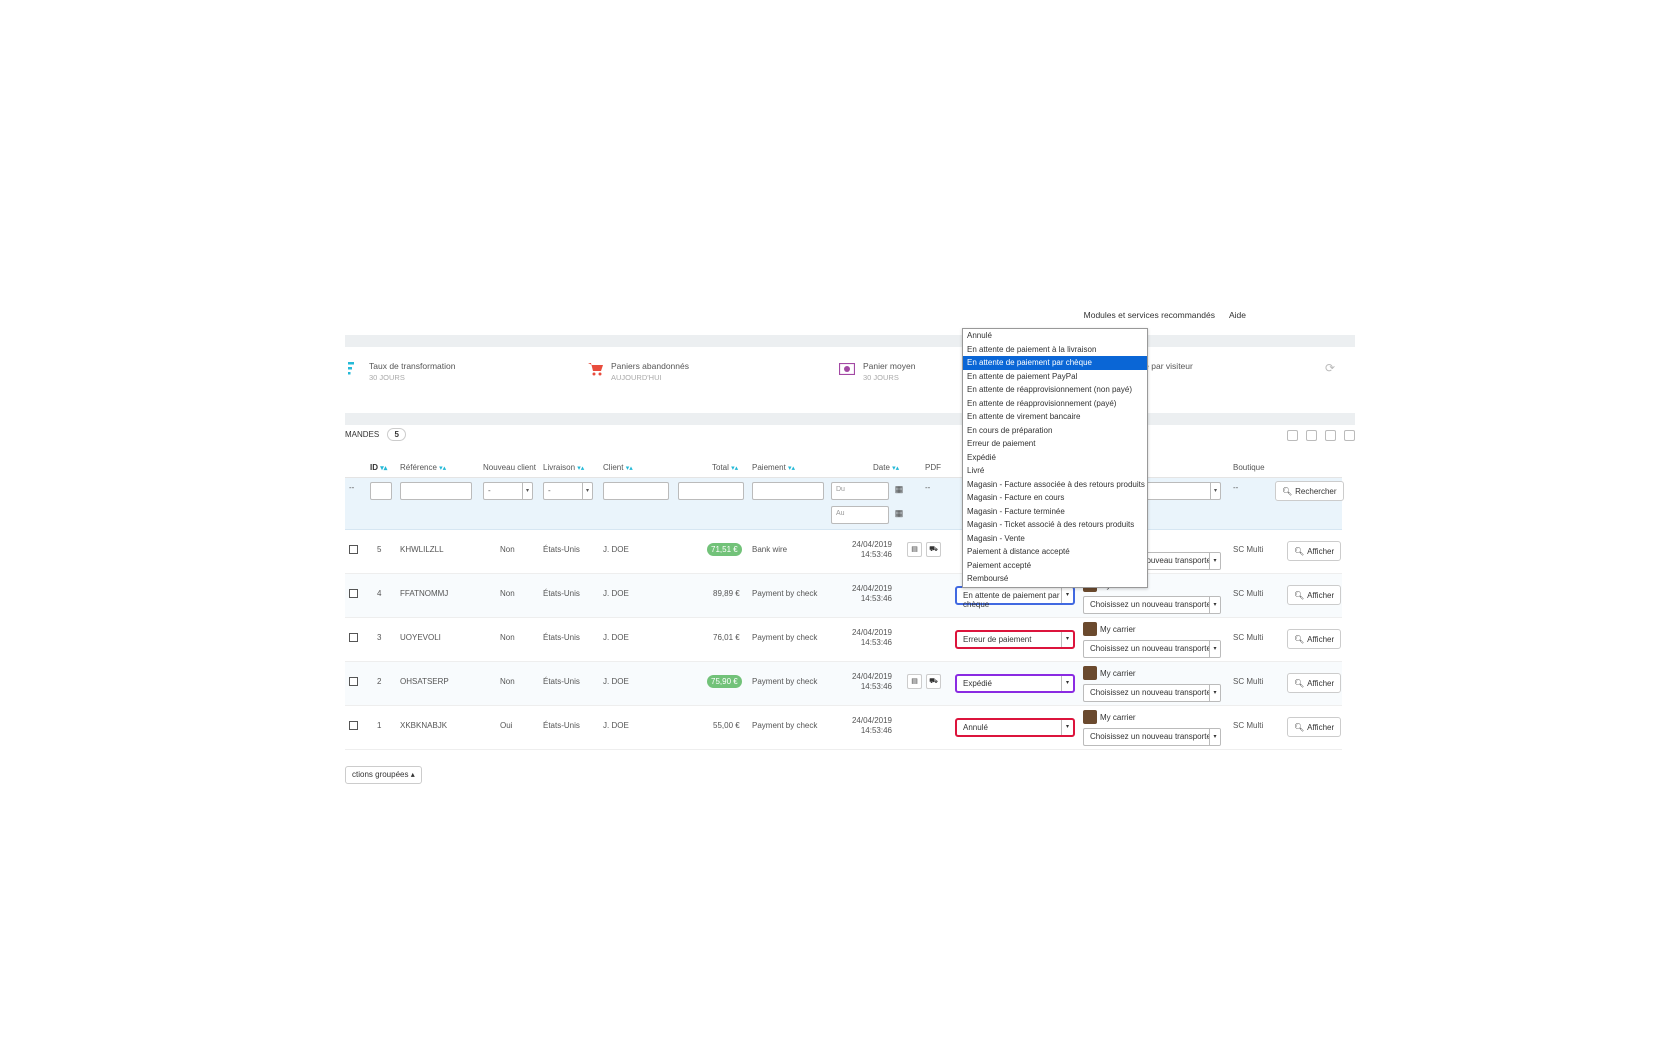 Image resolution: width=1680 pixels, height=1050 pixels. What do you see at coordinates (352, 487) in the screenshot?
I see `filter-dash: --` at bounding box center [352, 487].